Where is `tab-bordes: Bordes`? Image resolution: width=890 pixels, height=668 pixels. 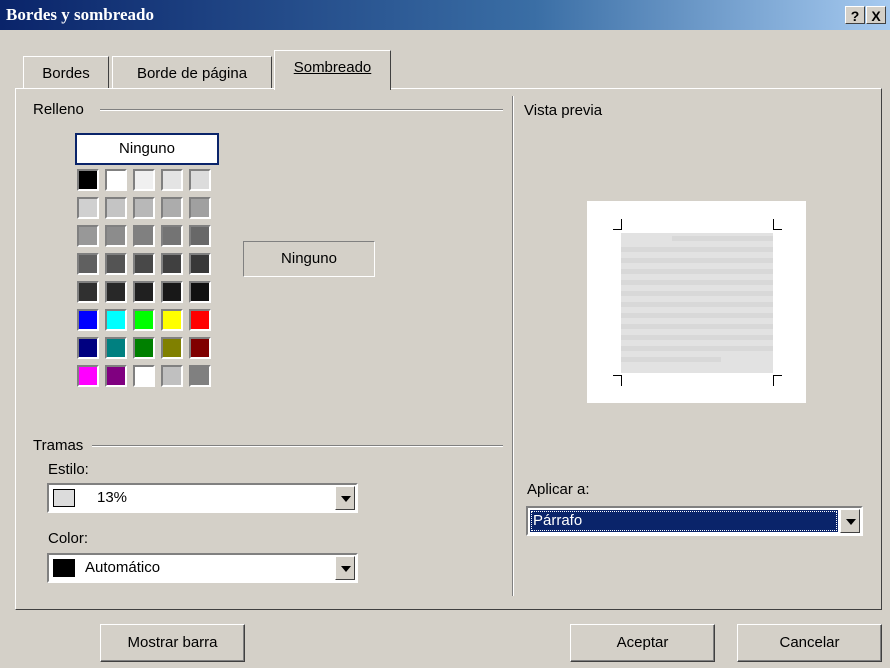
tab-bordes: Bordes is located at coordinates (66, 73).